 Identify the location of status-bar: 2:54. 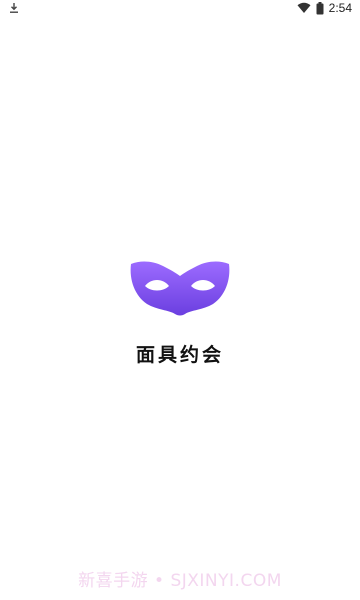
(180, 9).